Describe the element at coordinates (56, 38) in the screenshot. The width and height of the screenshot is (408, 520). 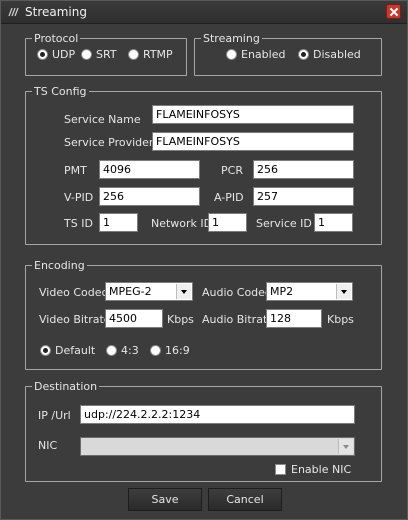
I see `protocol-legend: Protocol` at that location.